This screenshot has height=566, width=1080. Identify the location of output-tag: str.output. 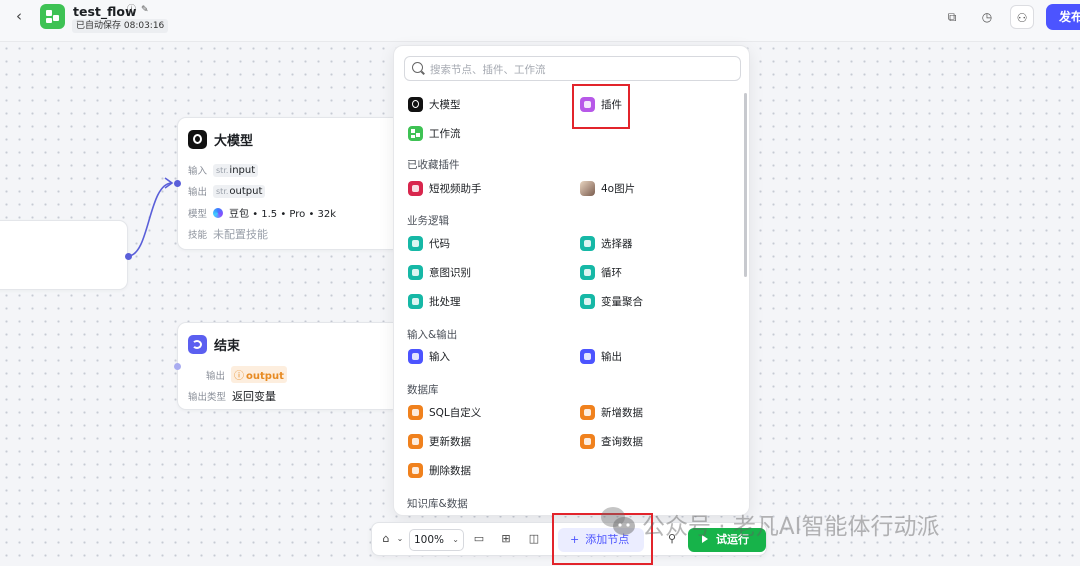
(239, 191).